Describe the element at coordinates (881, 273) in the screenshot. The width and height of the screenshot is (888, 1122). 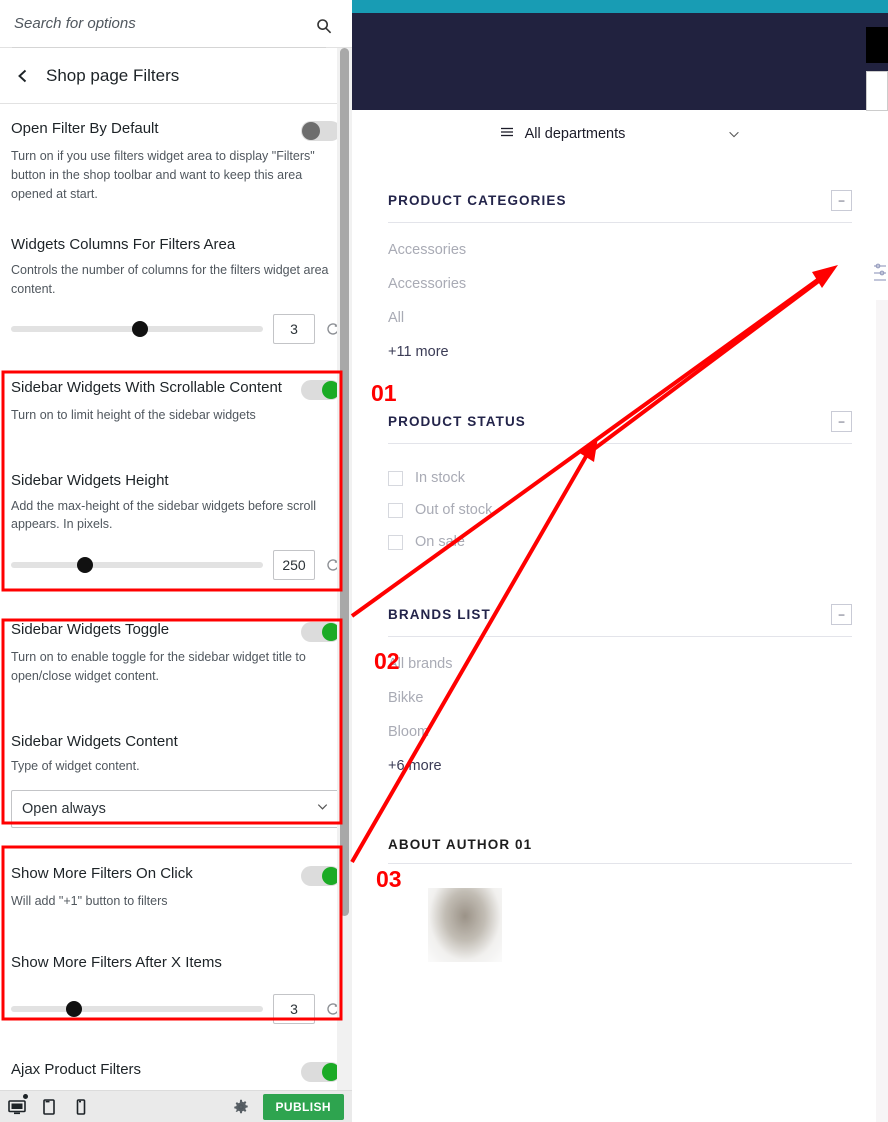
I see `filter-sliders-icon` at that location.